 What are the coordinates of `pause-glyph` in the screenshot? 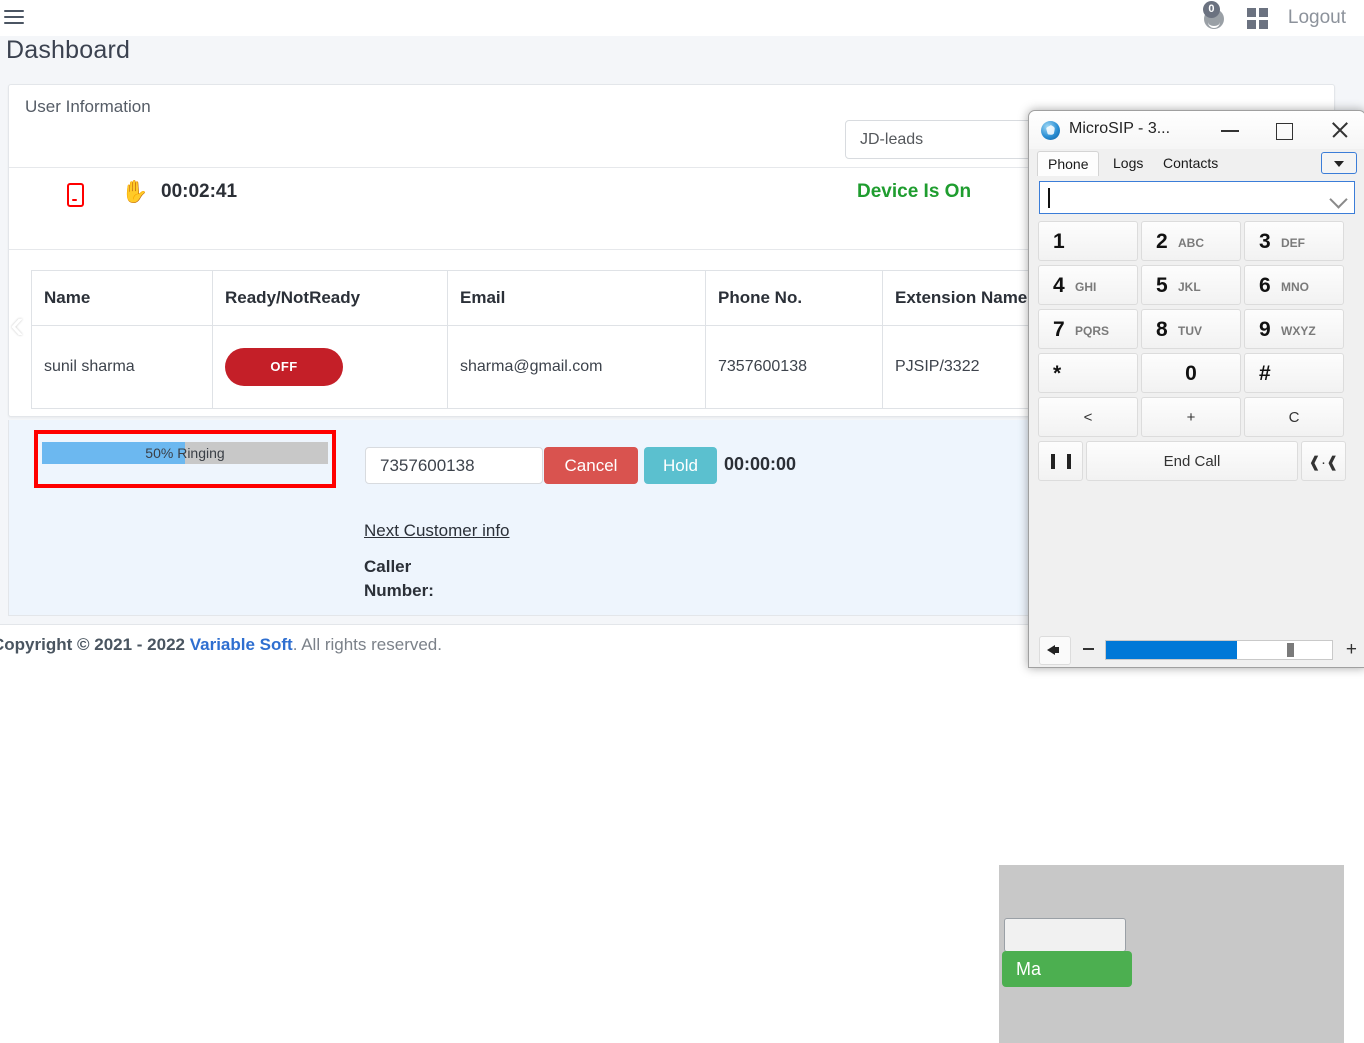 It's located at (1060, 461).